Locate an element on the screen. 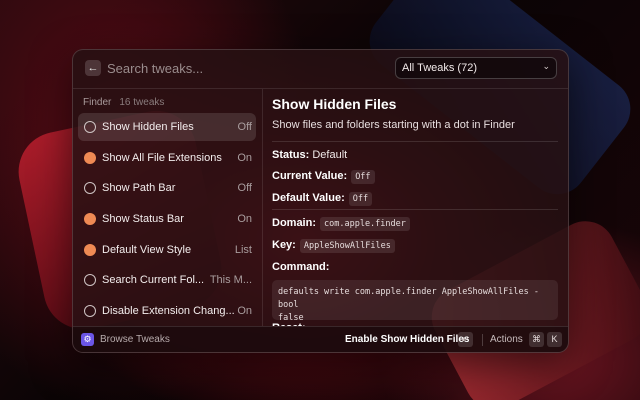 The width and height of the screenshot is (640, 400). back-arrow-icon: ← is located at coordinates (93, 68).